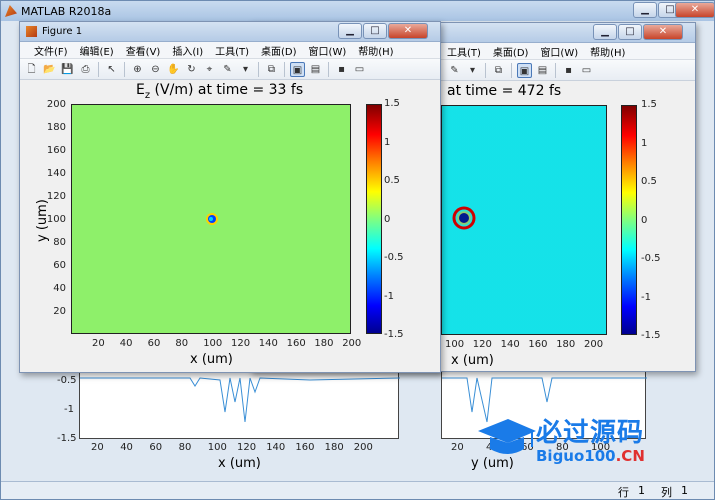 This screenshot has height=500, width=715. I want to click on figure-1-toolbar: 🗋 📂 💾 ⎙ ↖ ⊕ ⊖ ✋ ↻ ⌖ ✎ ▾ ⧉ ▣ ▤ ▪ ▭, so click(230, 69).